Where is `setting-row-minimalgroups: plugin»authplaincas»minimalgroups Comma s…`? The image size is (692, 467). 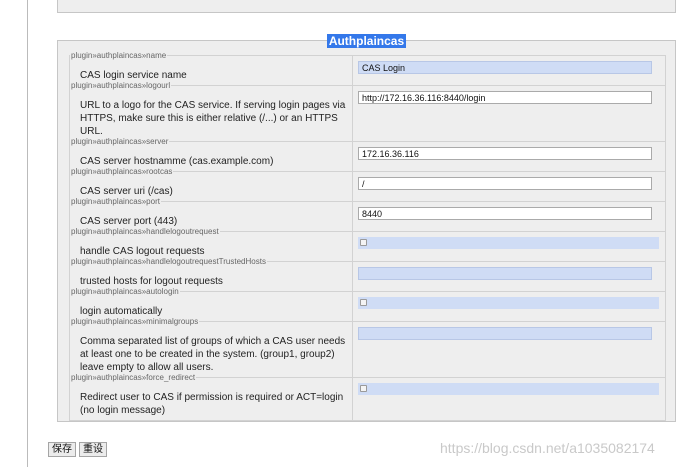
setting-row-minimalgroups: plugin»authplaincas»minimalgroups Comma s… is located at coordinates (367, 347).